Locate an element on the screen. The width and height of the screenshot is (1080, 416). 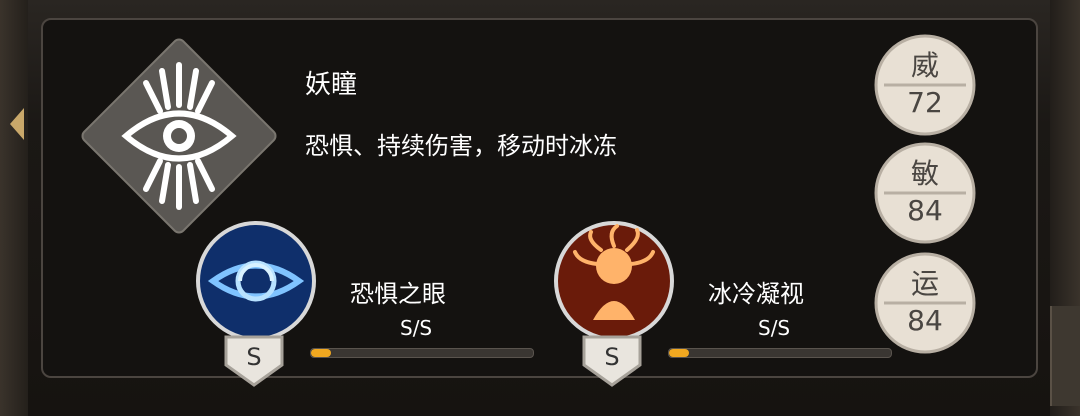
stat-label: 威 is located at coordinates (924, 65).